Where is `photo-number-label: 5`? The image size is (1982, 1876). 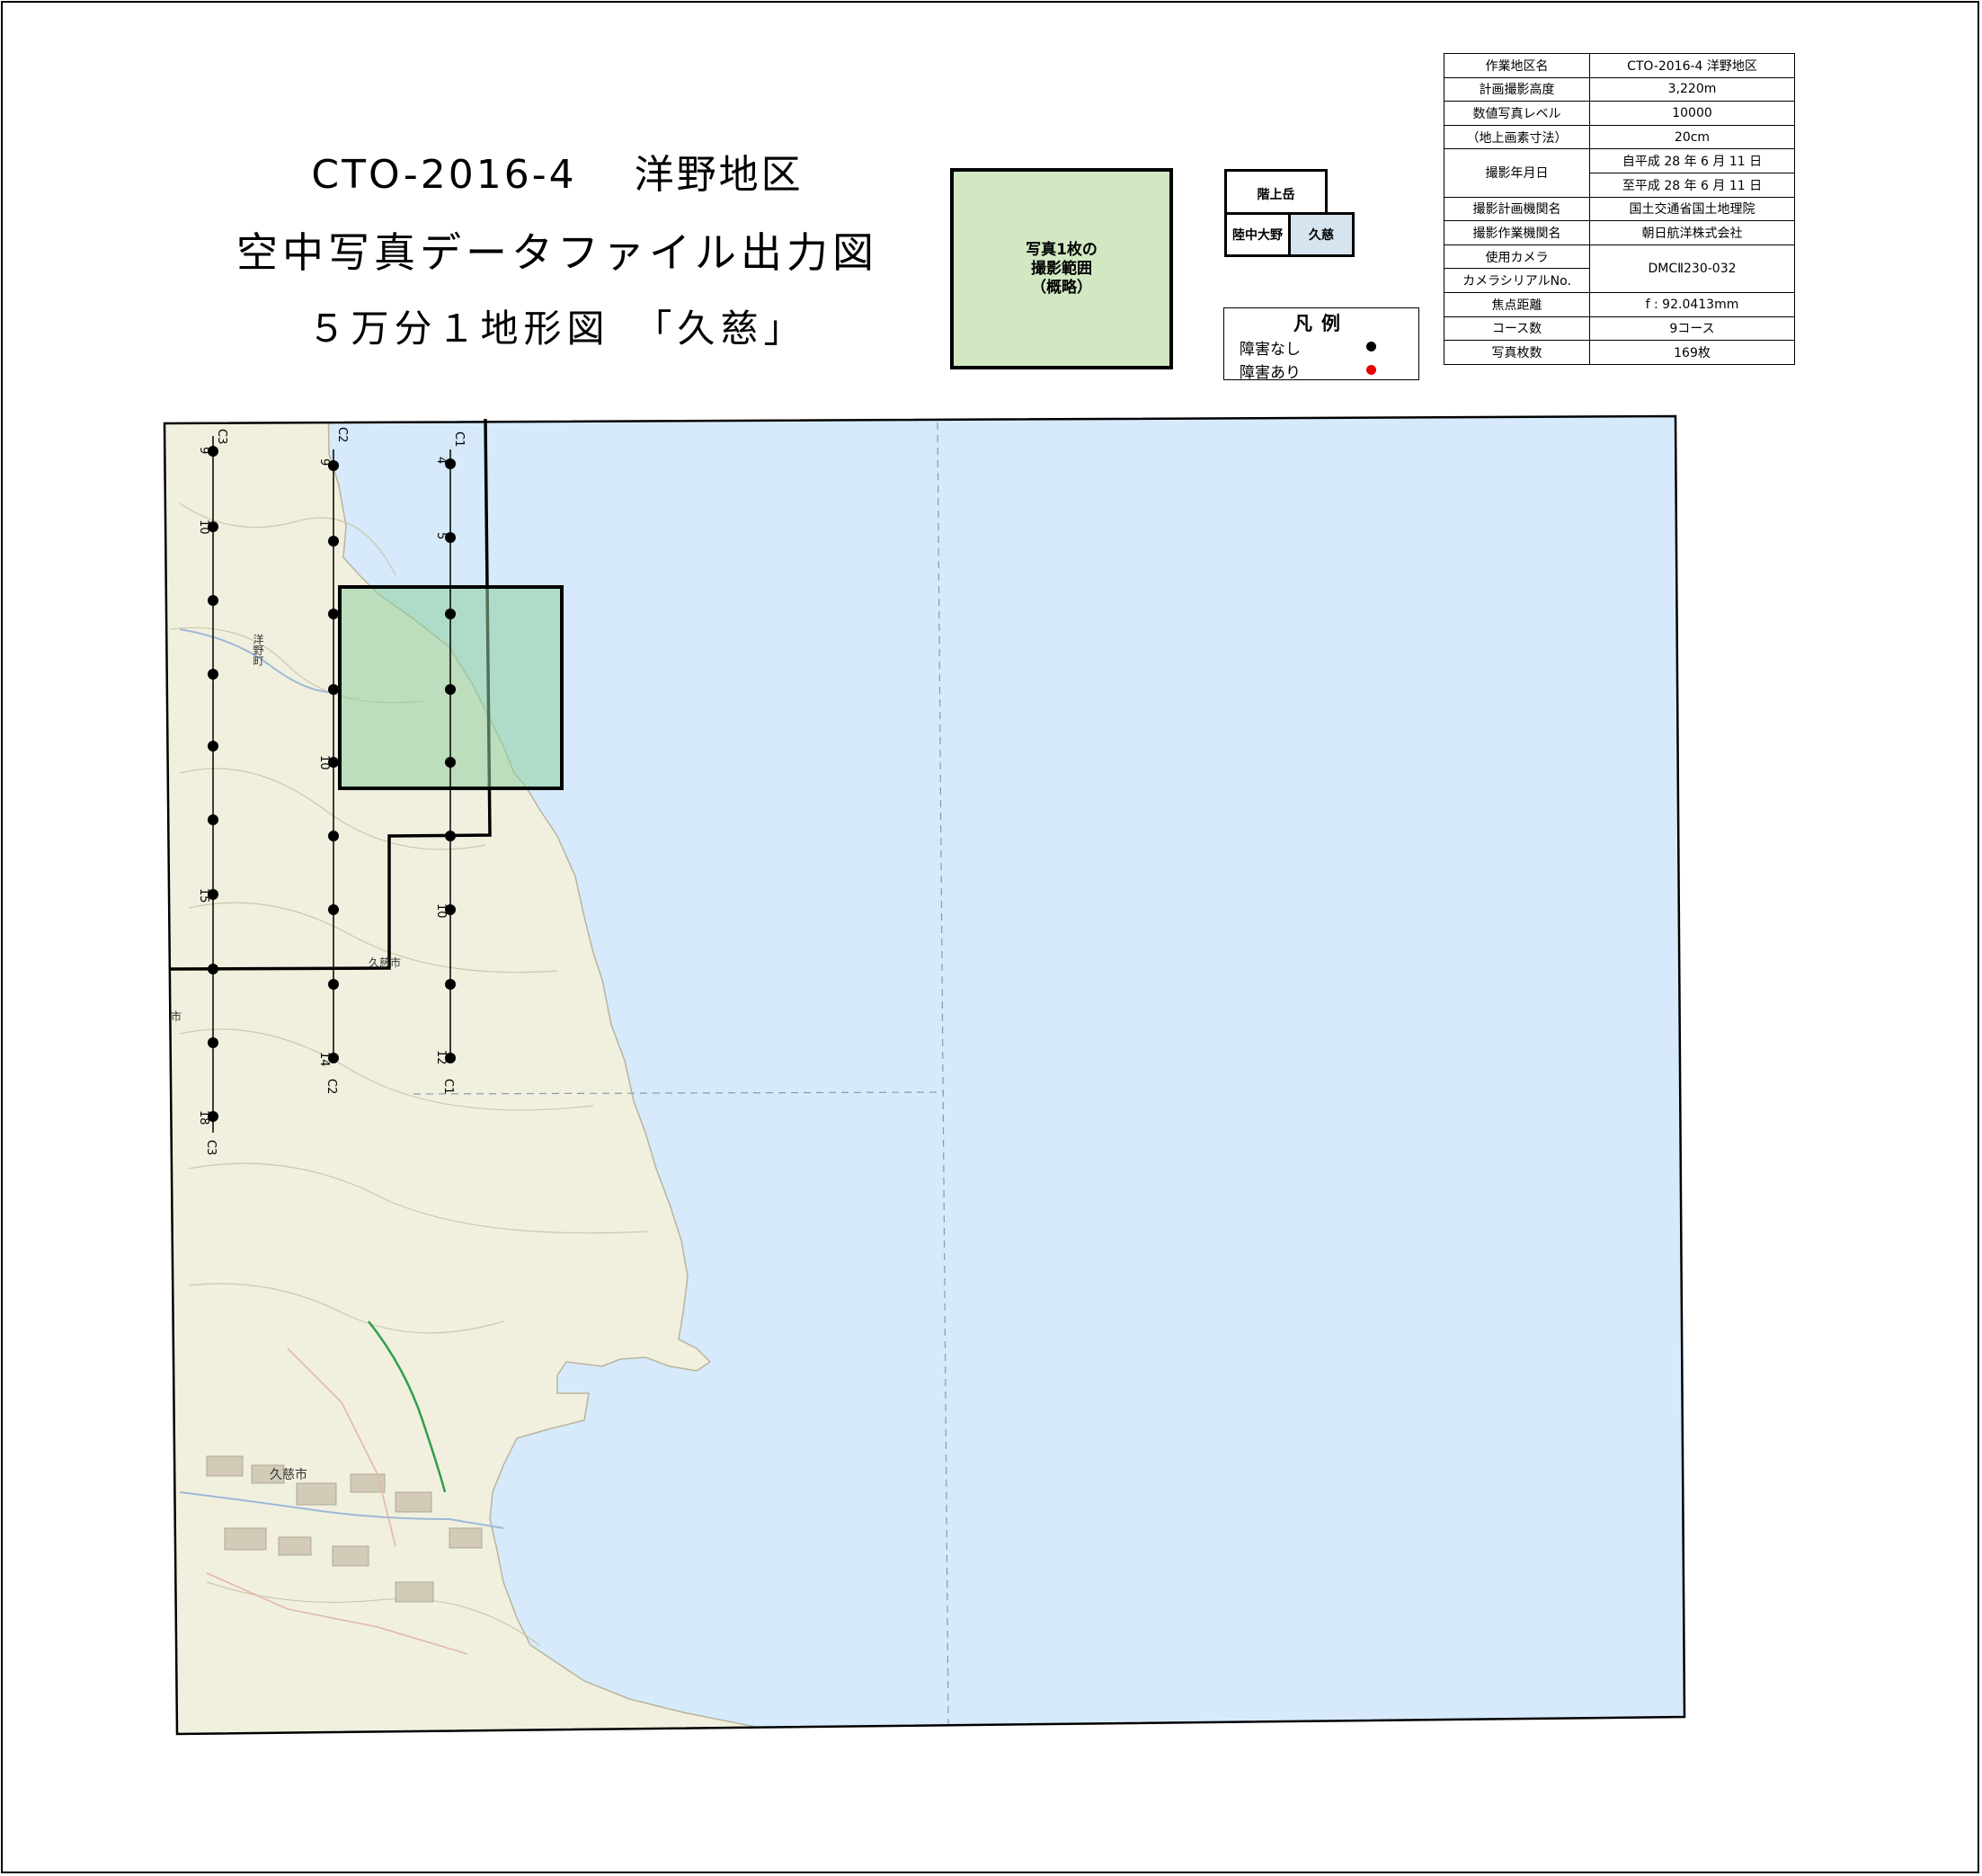
photo-number-label: 5 is located at coordinates (441, 535).